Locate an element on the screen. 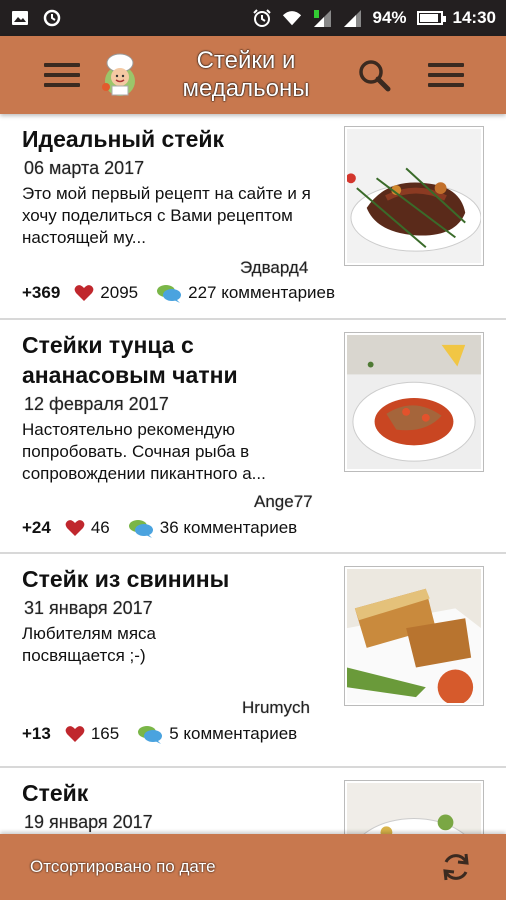 The height and width of the screenshot is (900, 506). recipe-comments: 36 комментариев is located at coordinates (228, 528).